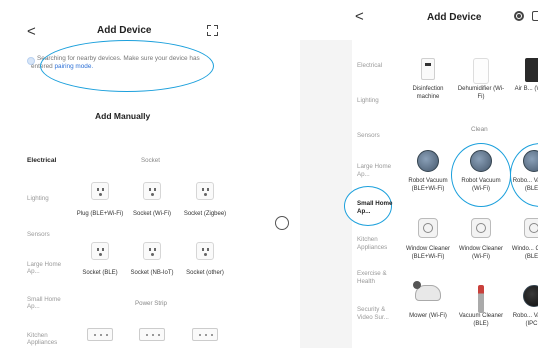  Describe the element at coordinates (481, 320) in the screenshot. I see `device-label: Vacuum Cleaner (BLE)` at that location.